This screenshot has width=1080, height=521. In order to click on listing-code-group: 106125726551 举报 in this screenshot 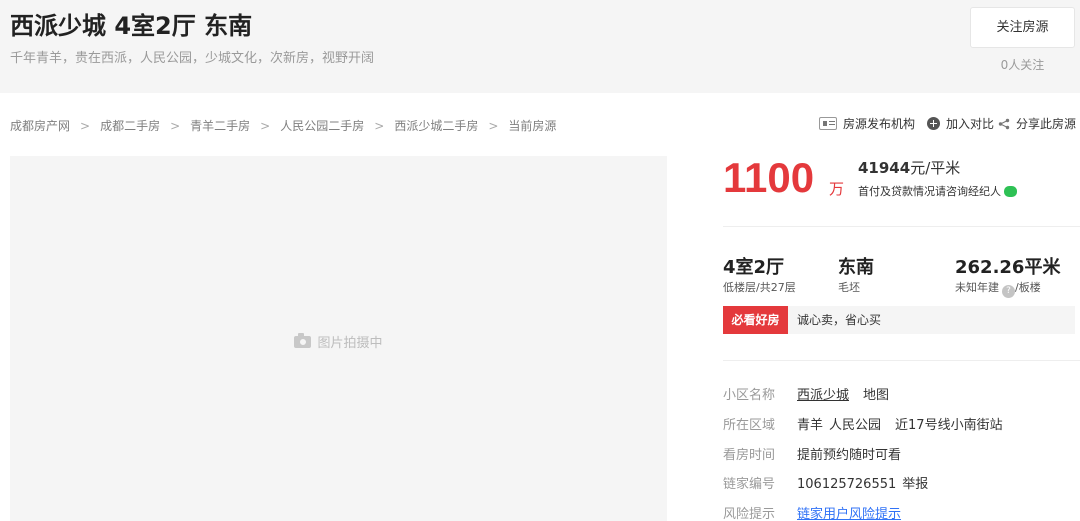, I will do `click(862, 482)`.